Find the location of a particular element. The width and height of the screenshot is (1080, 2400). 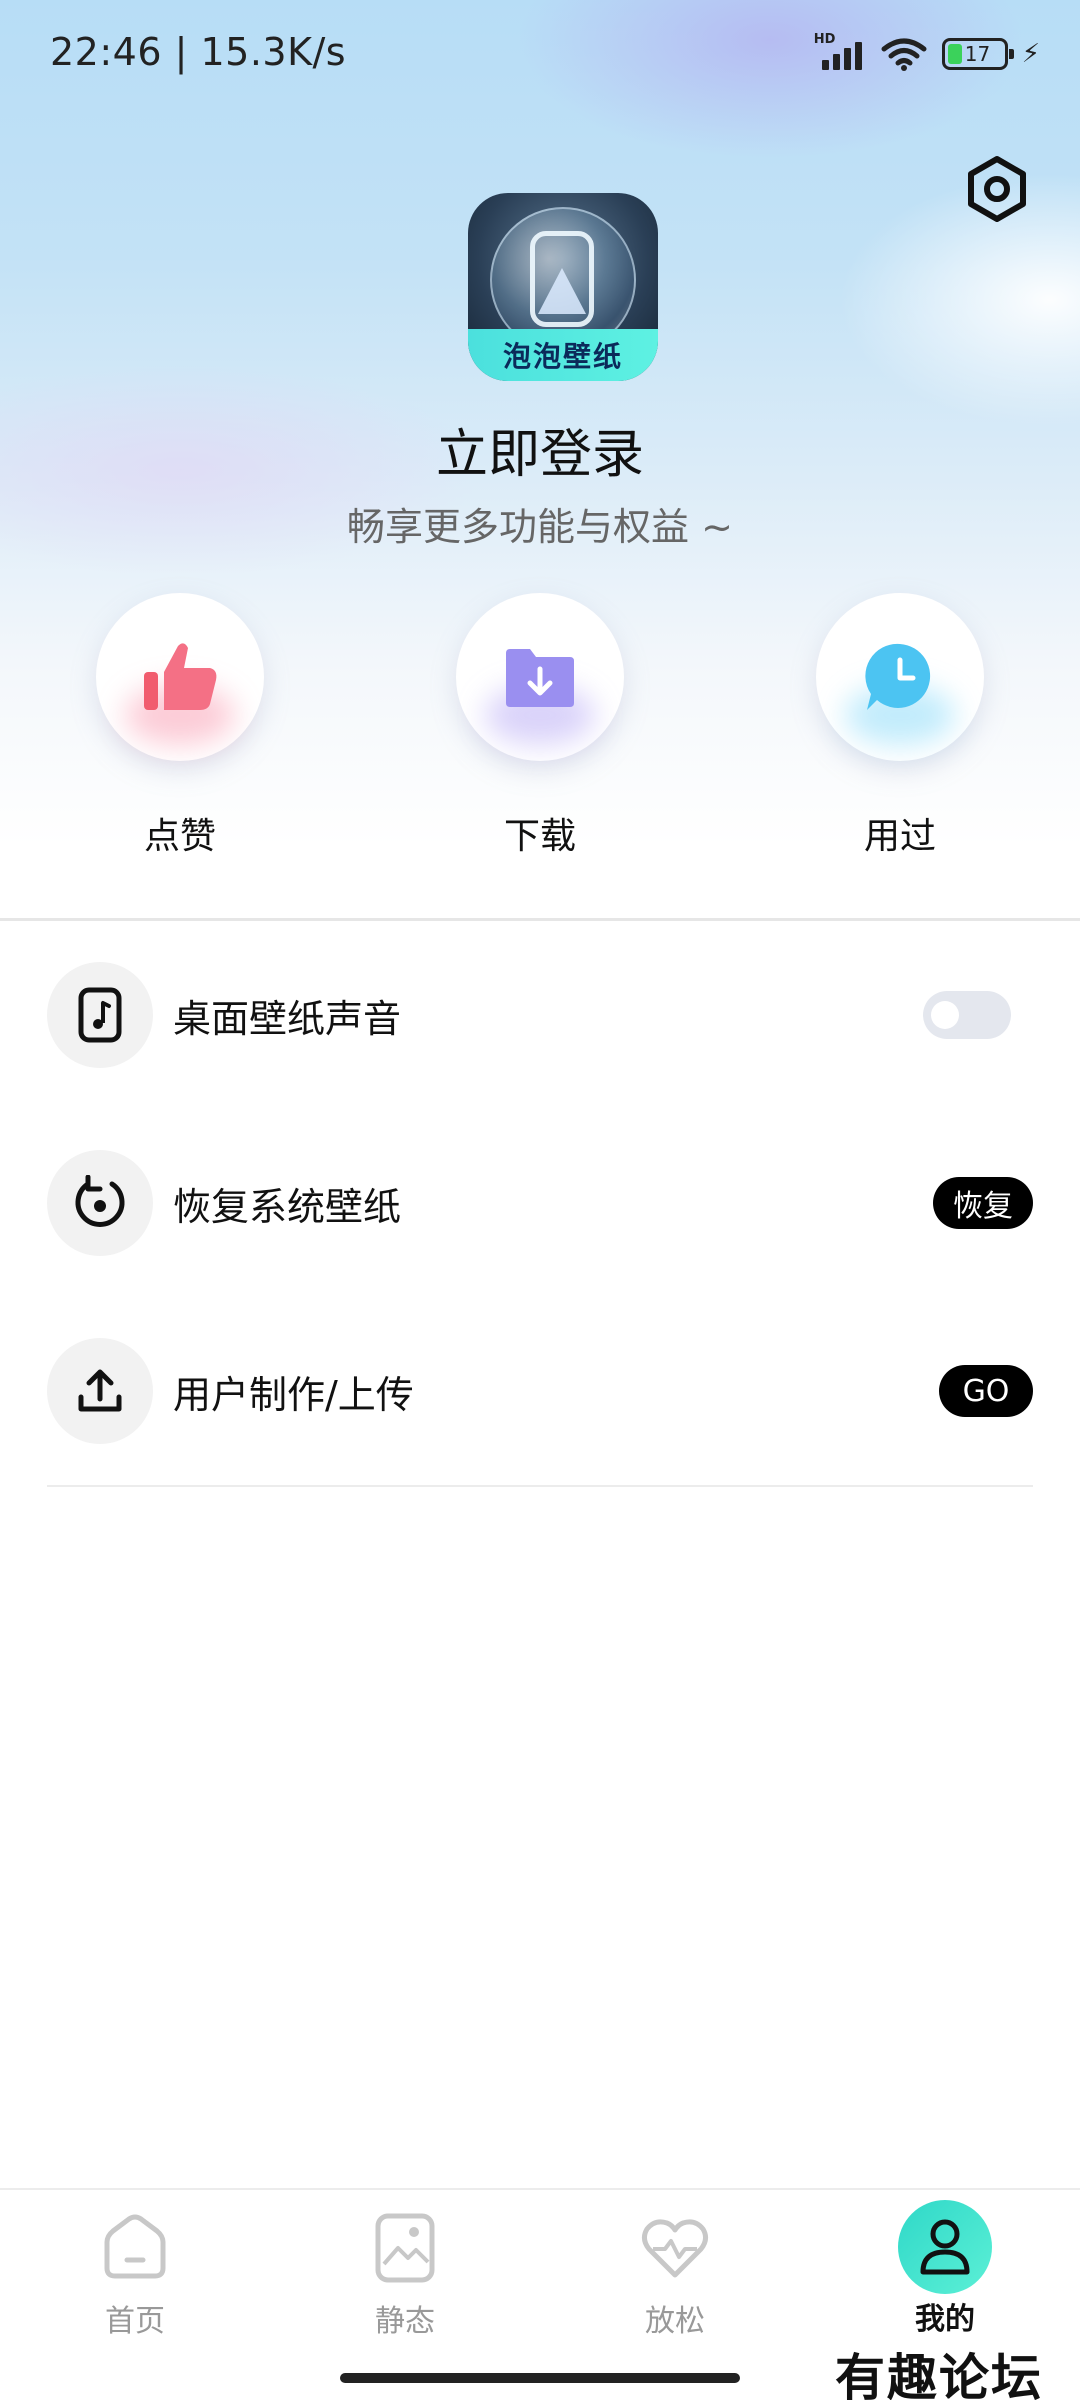

go-button: GO is located at coordinates (986, 1391).